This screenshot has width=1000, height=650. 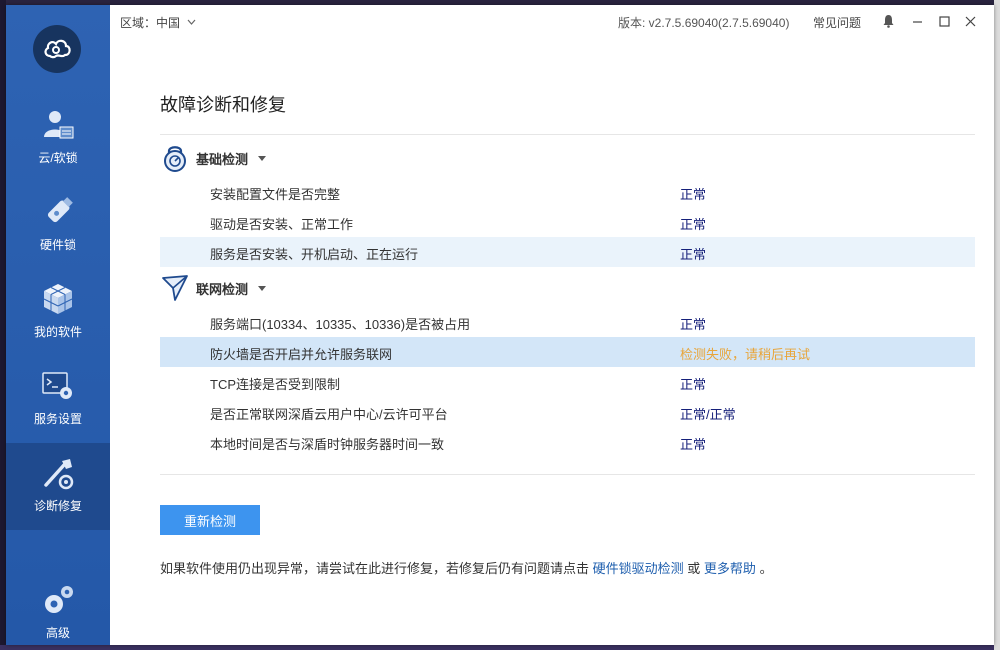 I want to click on user-card-icon, so click(x=58, y=125).